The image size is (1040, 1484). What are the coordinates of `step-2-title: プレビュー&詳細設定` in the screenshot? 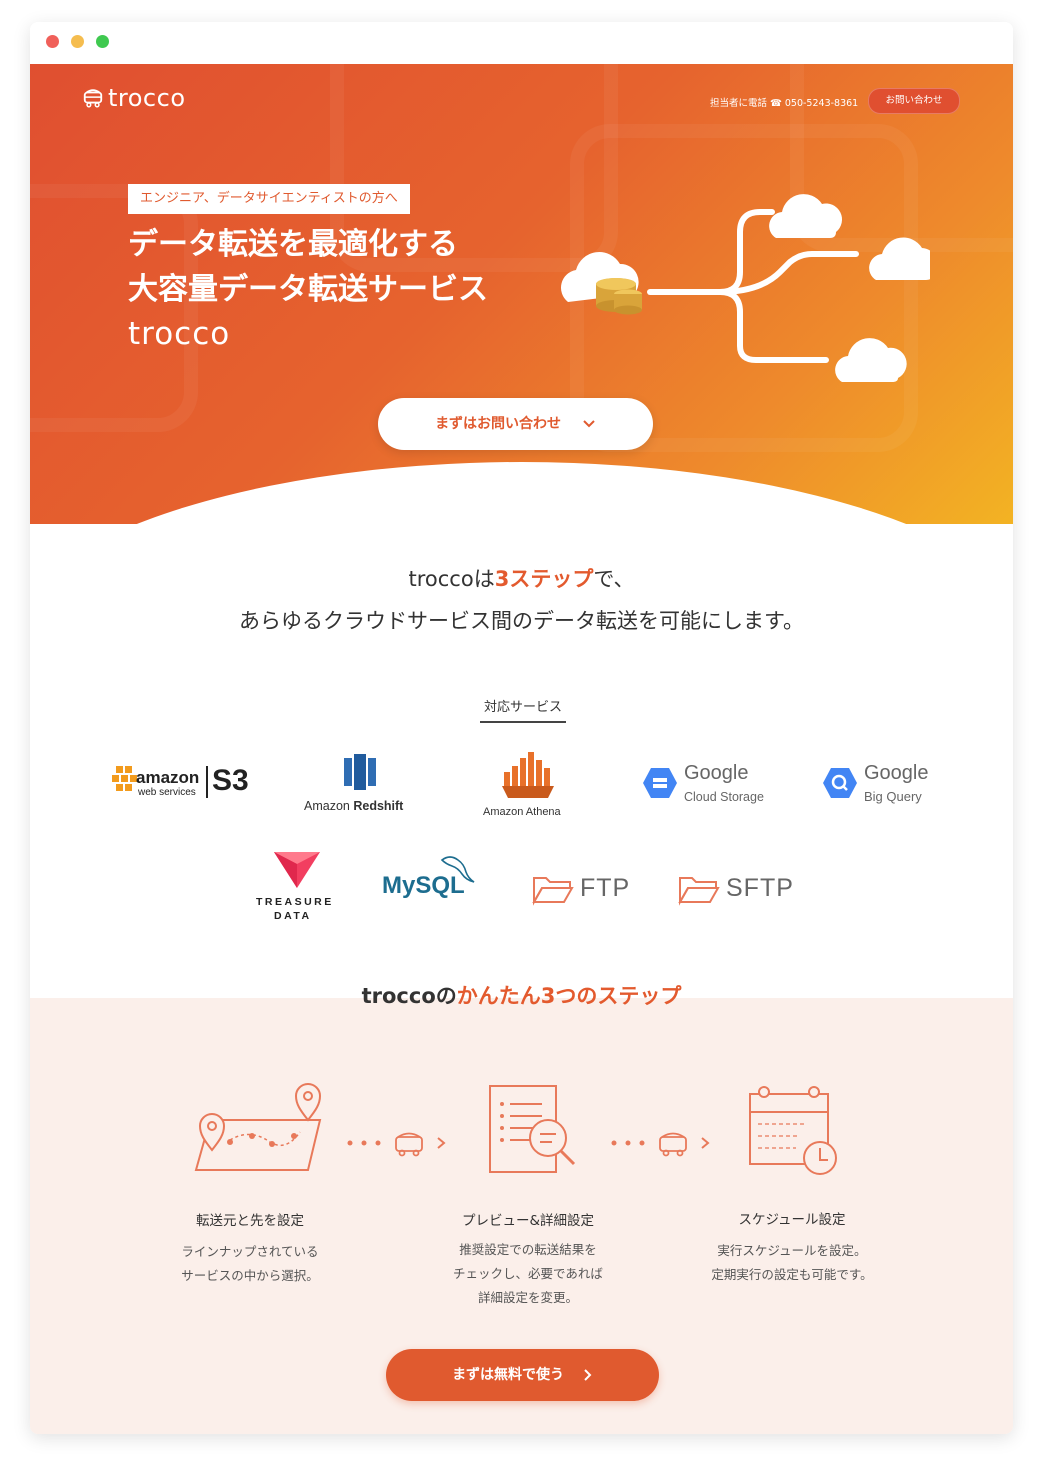 It's located at (528, 1221).